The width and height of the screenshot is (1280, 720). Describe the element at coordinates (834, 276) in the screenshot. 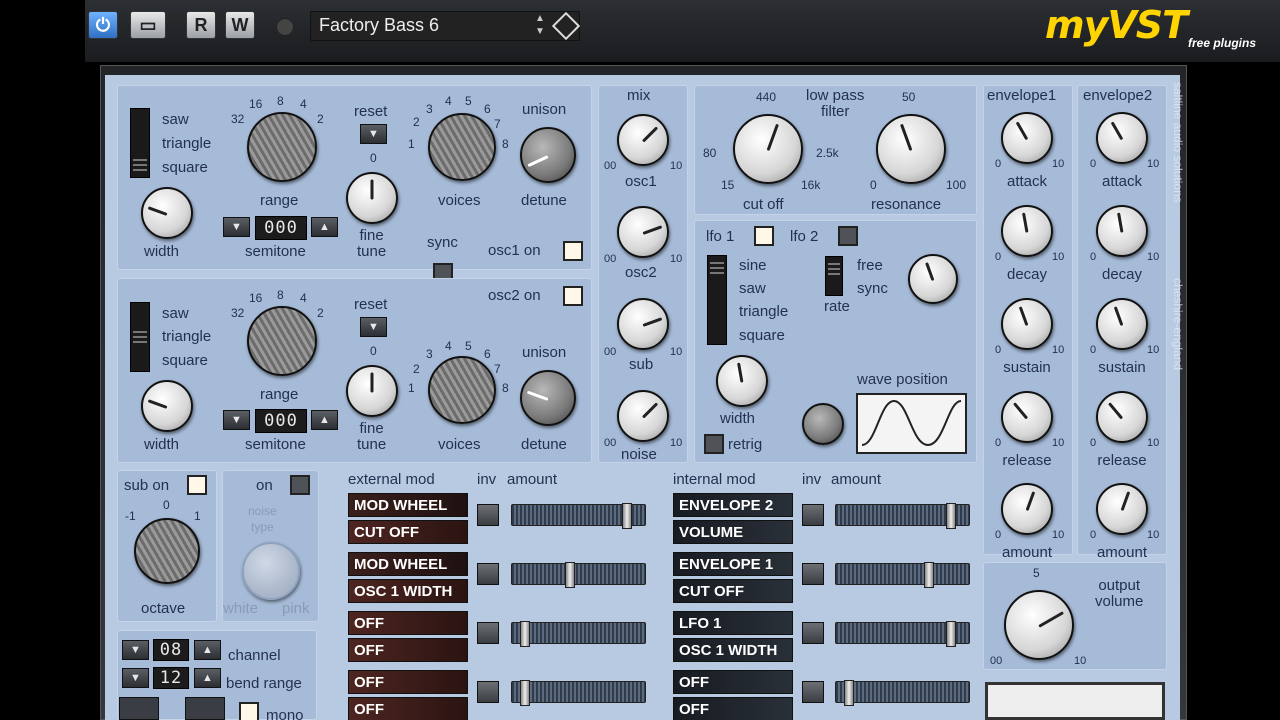

I see `lfo-rate-mode-switch` at that location.